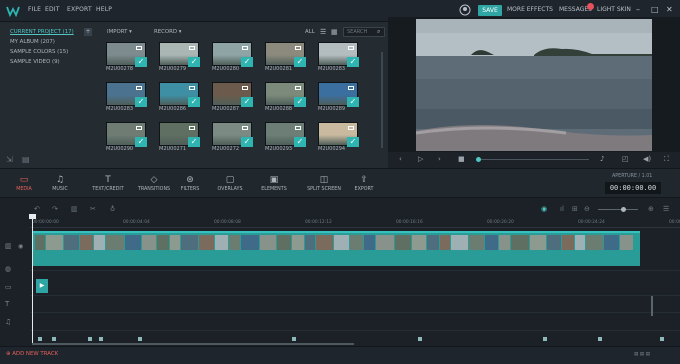 This screenshot has height=364, width=680. What do you see at coordinates (666, 209) in the screenshot?
I see `timeline-settings-icon: ☰` at bounding box center [666, 209].